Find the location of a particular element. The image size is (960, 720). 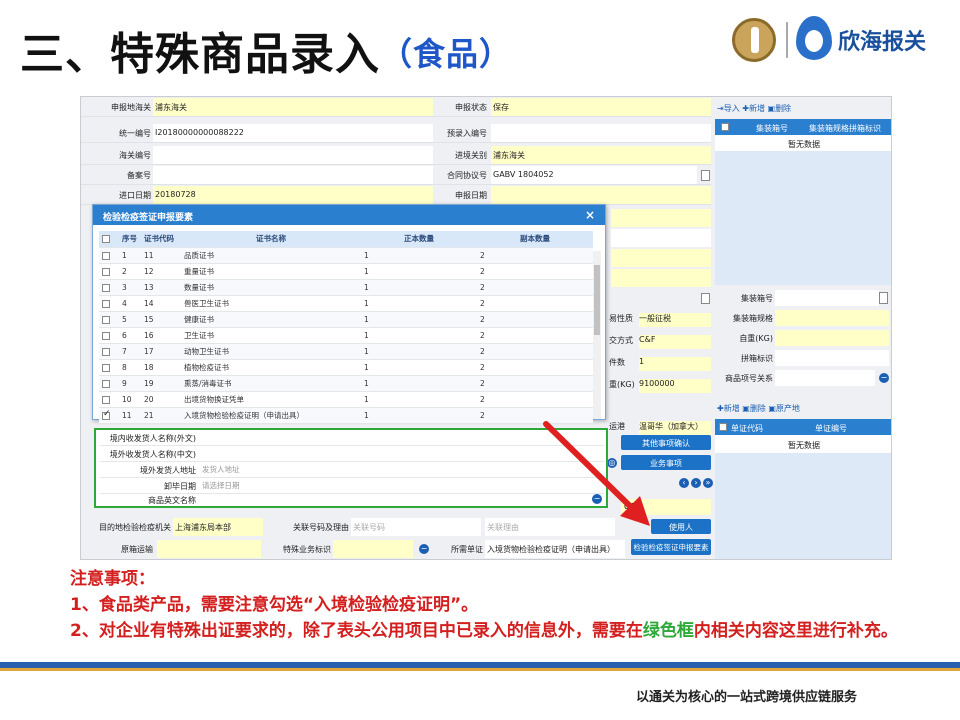

detail-row: 集装箱规格 is located at coordinates (803, 319).